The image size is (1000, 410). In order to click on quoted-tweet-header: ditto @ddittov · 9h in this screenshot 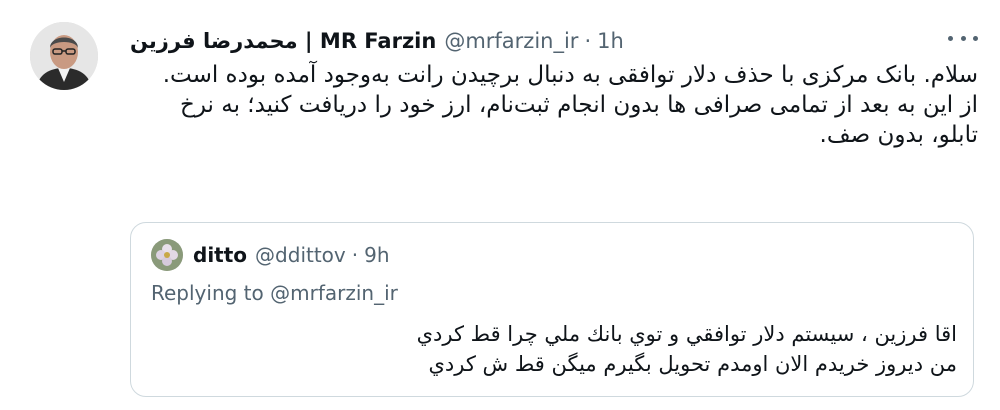, I will do `click(291, 255)`.